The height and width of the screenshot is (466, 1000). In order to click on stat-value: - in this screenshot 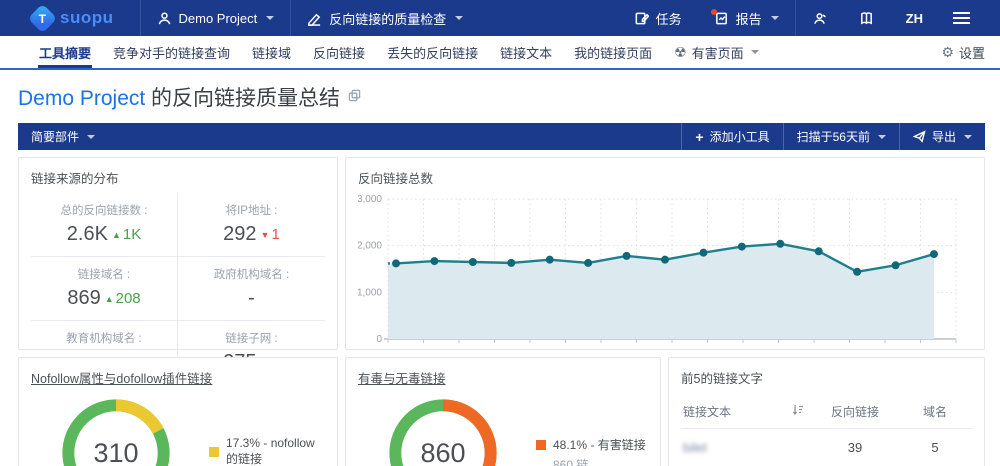, I will do `click(251, 298)`.